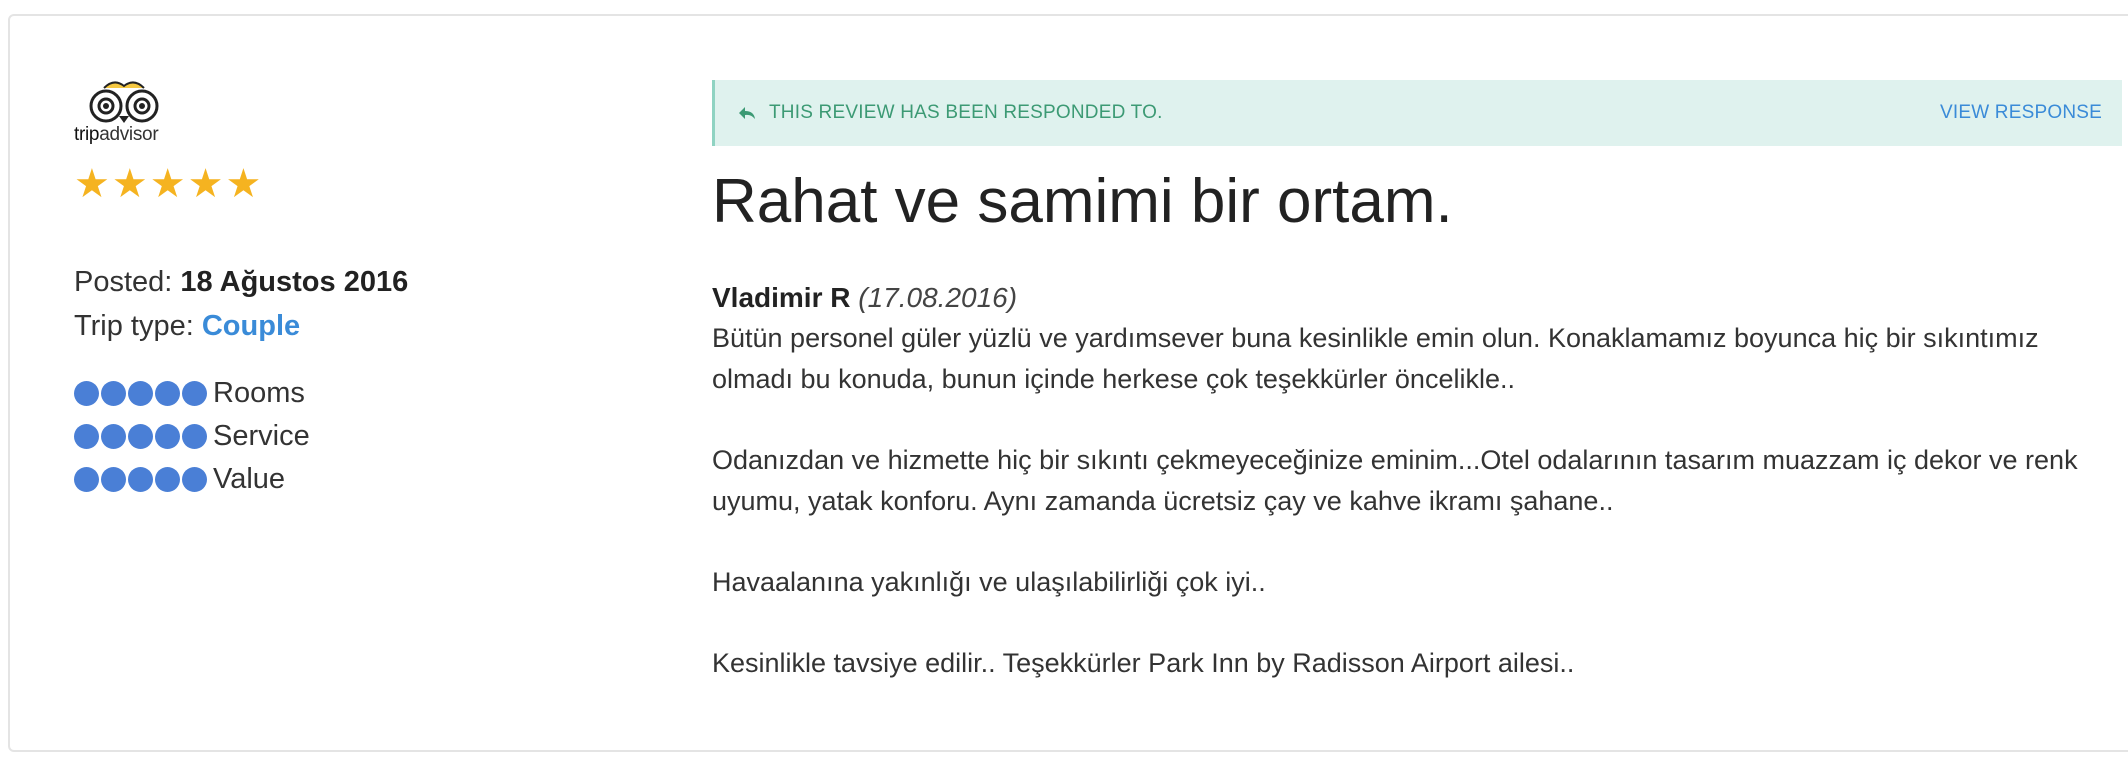 The width and height of the screenshot is (2128, 768). Describe the element at coordinates (249, 479) in the screenshot. I see `rating-label: Value` at that location.